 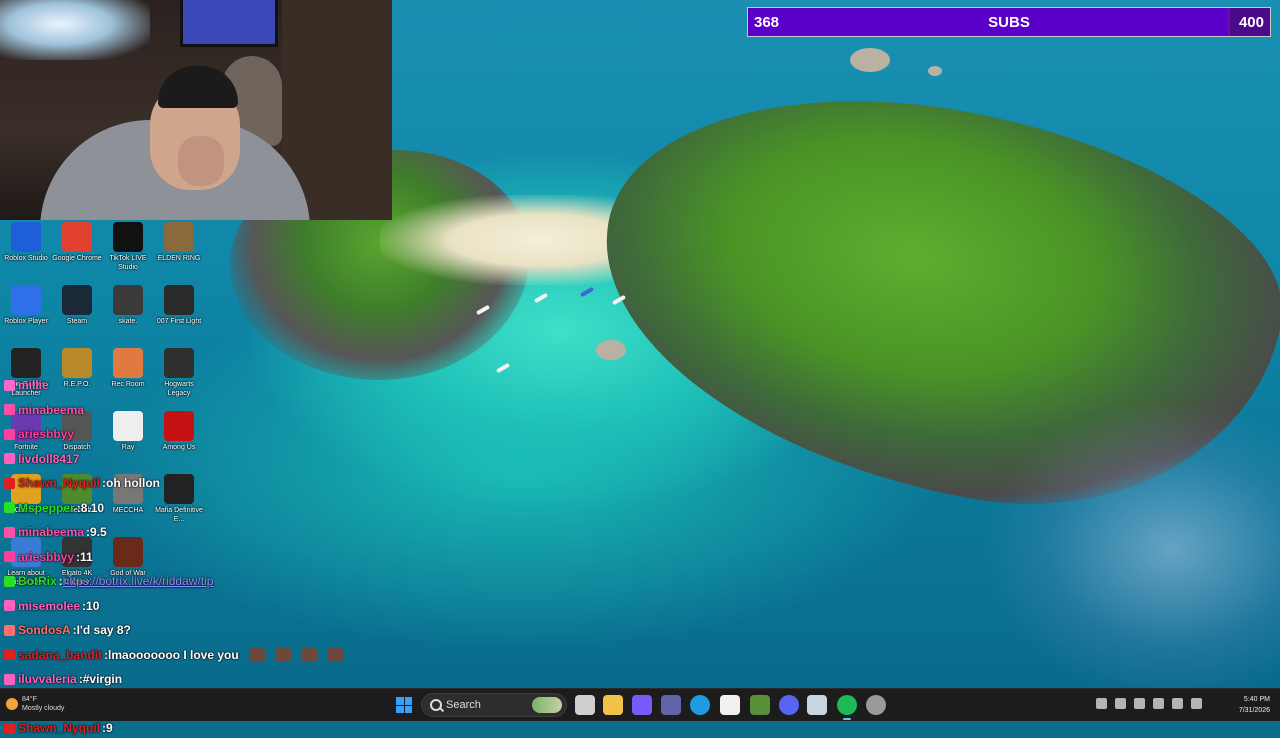 I want to click on chevron-up-icon, so click(x=1101, y=703).